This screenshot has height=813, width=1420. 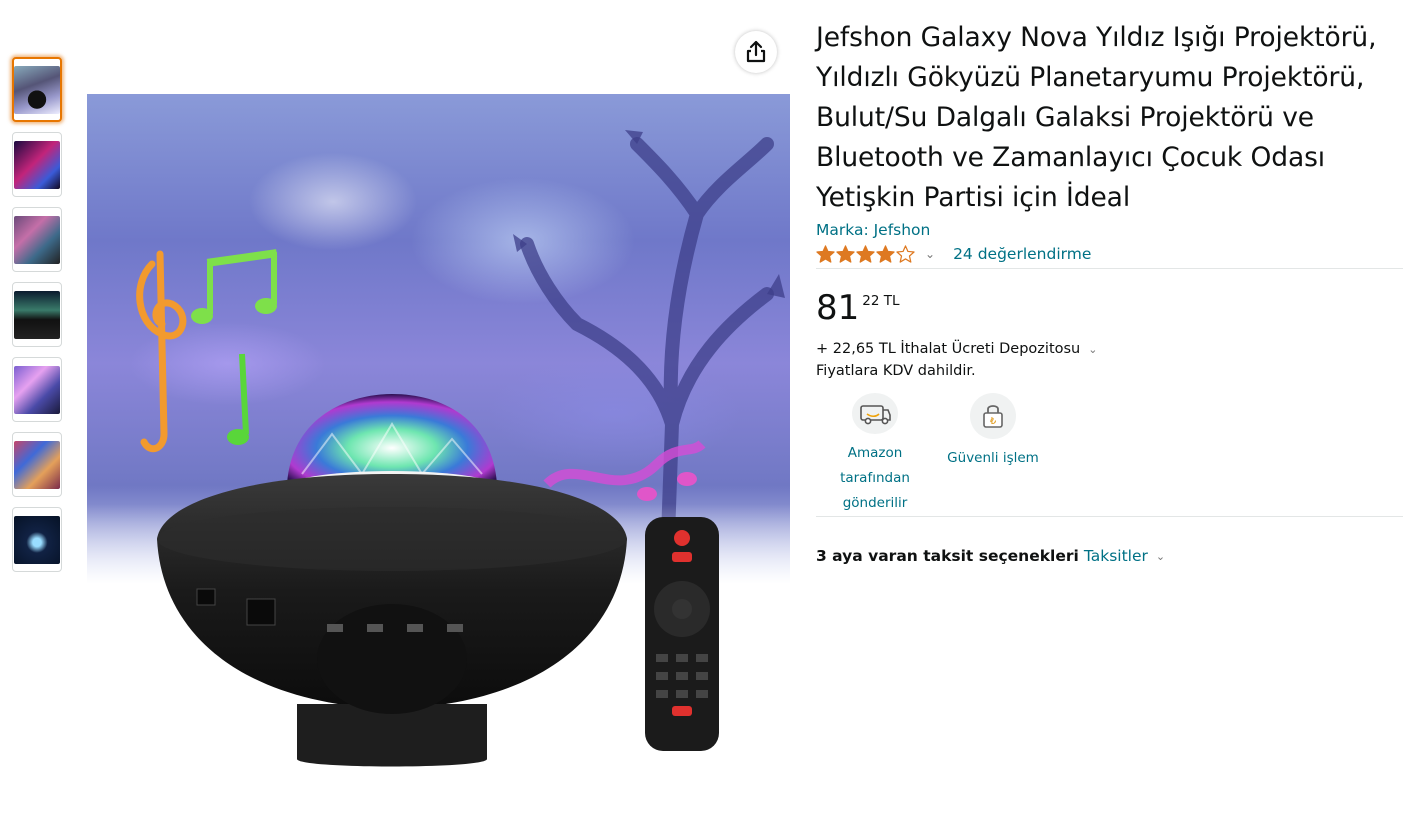 What do you see at coordinates (682, 634) in the screenshot?
I see `remote-control` at bounding box center [682, 634].